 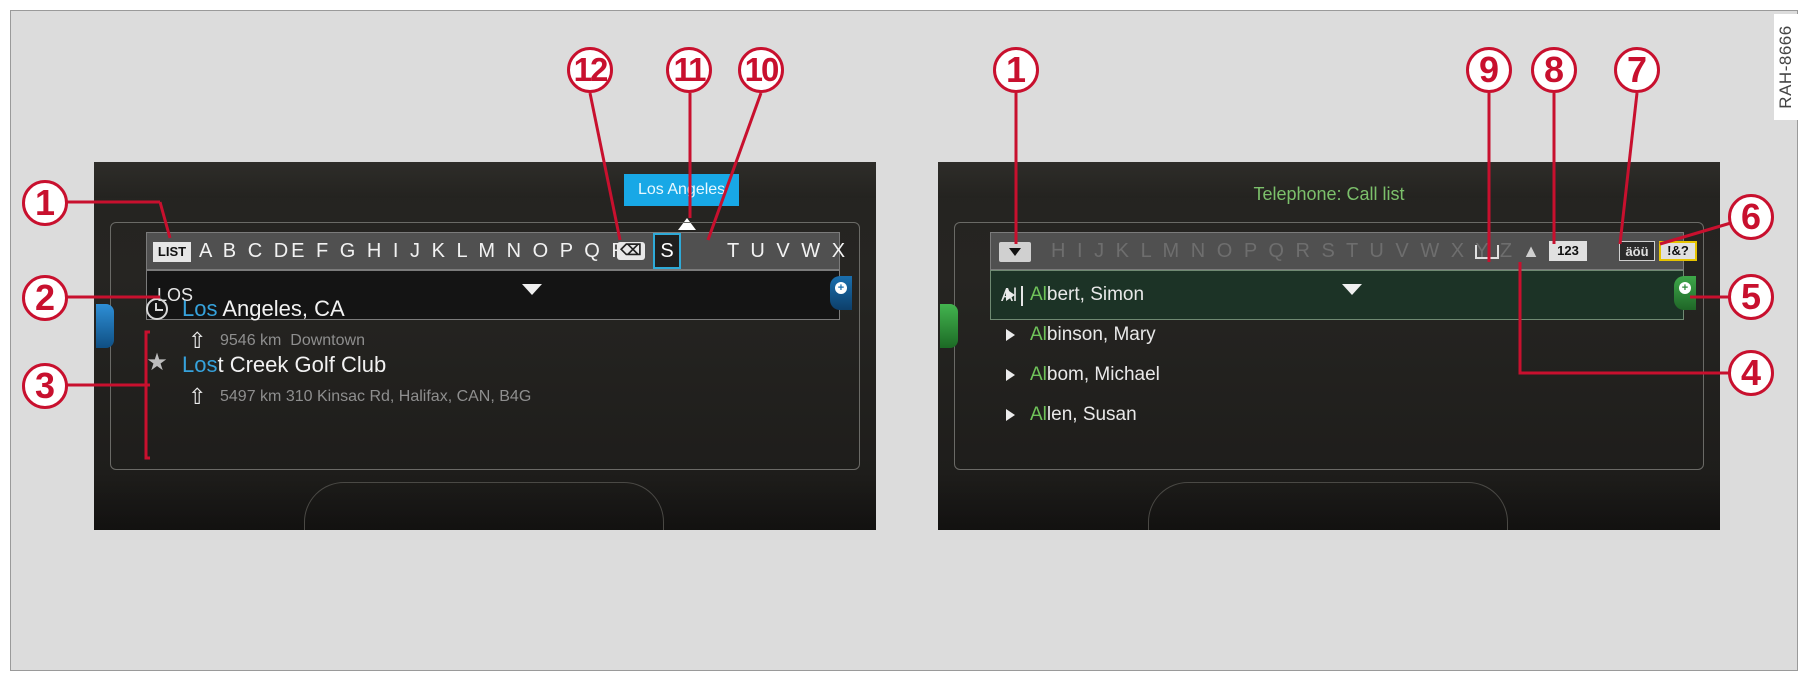 I want to click on alphabet-letters-disabled: H I J K L M N O P Q R S T U V W X Y Z, so click(x=1283, y=251).